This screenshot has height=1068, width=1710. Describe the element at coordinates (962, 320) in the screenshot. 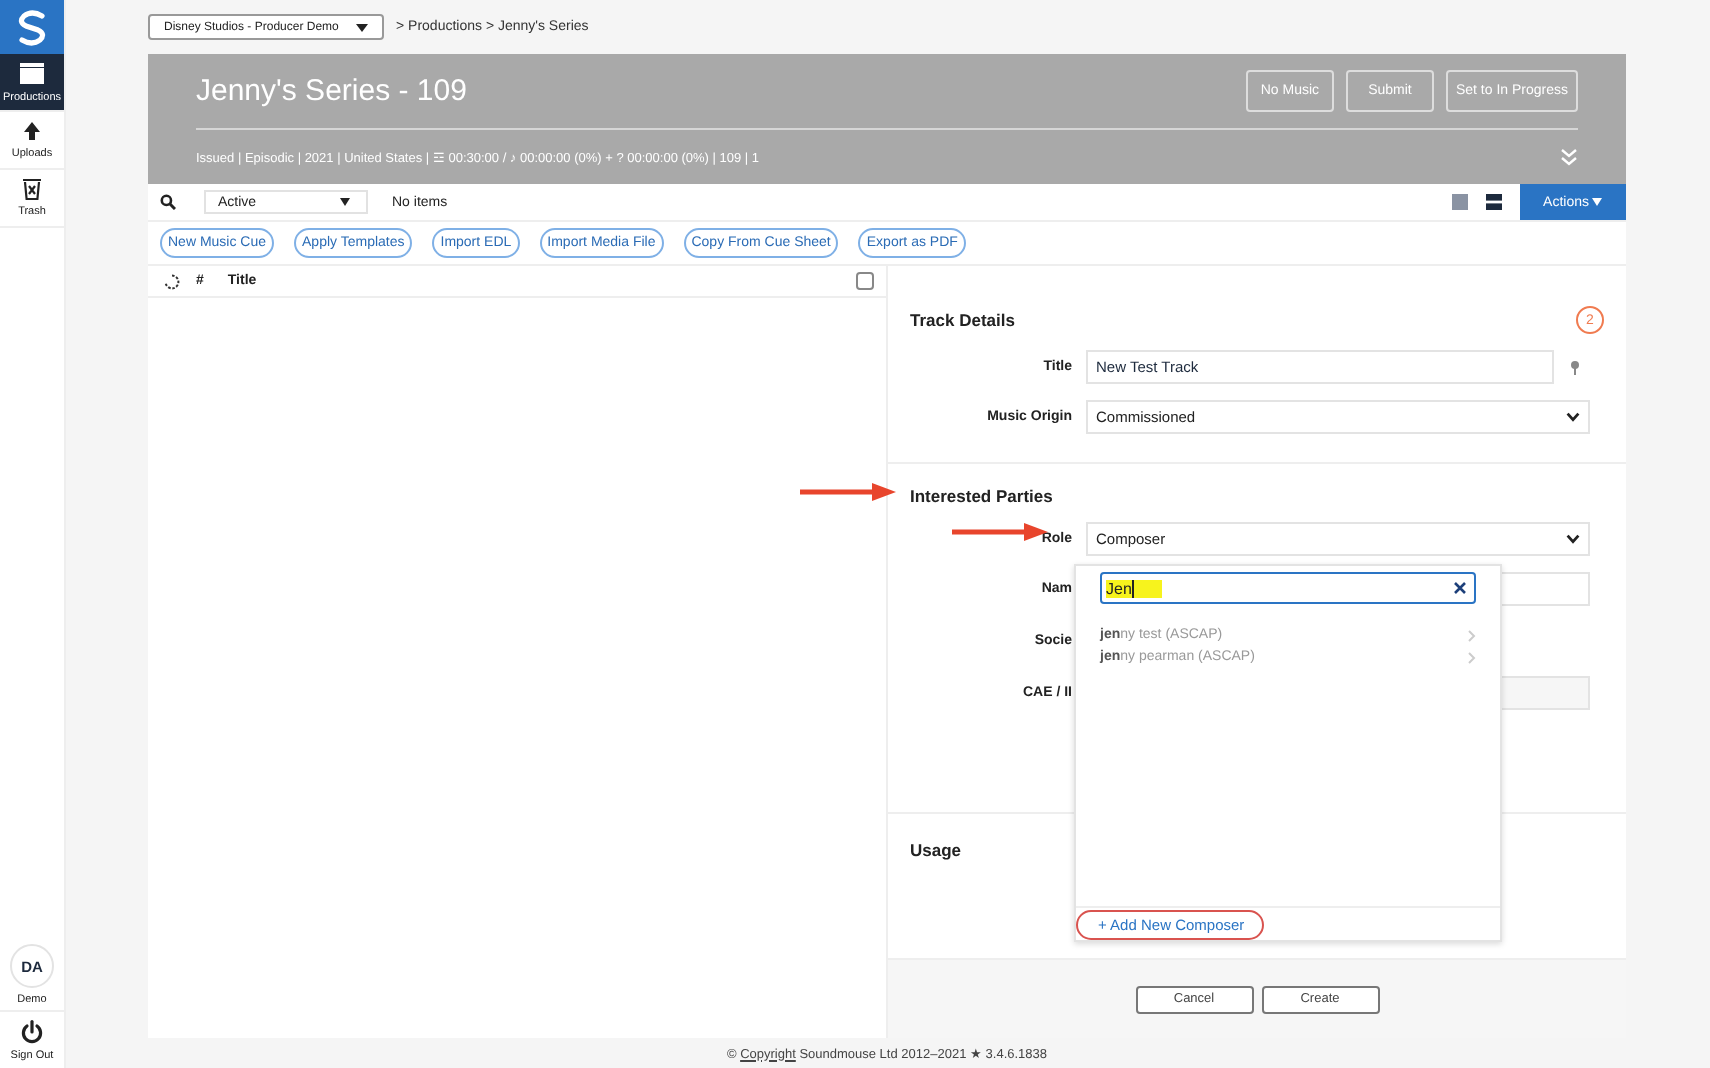

I see `section-heading: Track Details` at that location.